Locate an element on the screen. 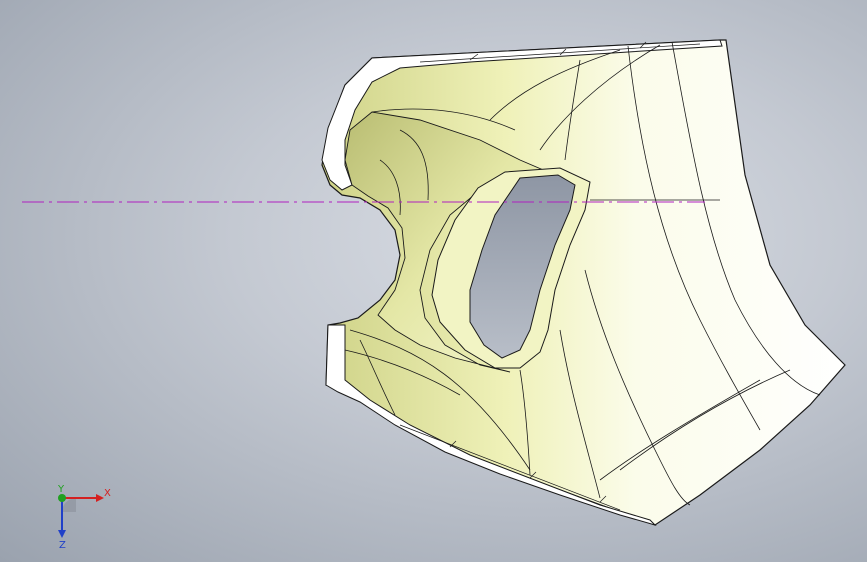  z-arrow-icon is located at coordinates (62, 534).